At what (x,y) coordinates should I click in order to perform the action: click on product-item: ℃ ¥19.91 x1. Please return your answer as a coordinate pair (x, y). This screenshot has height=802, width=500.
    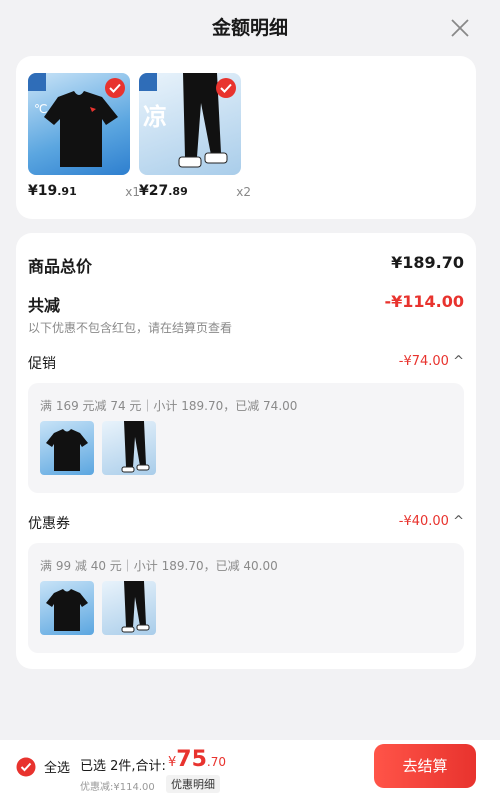
    Looking at the image, I should click on (84, 138).